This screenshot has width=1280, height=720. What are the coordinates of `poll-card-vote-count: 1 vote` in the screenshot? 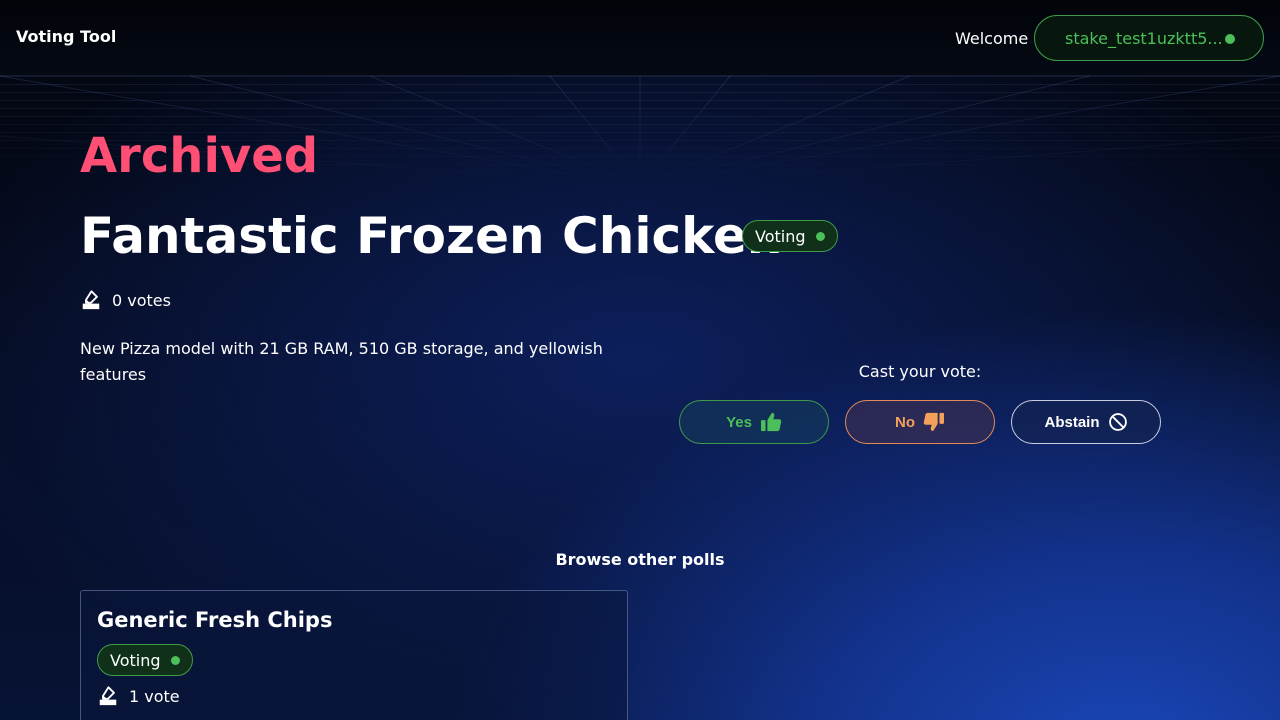 It's located at (138, 696).